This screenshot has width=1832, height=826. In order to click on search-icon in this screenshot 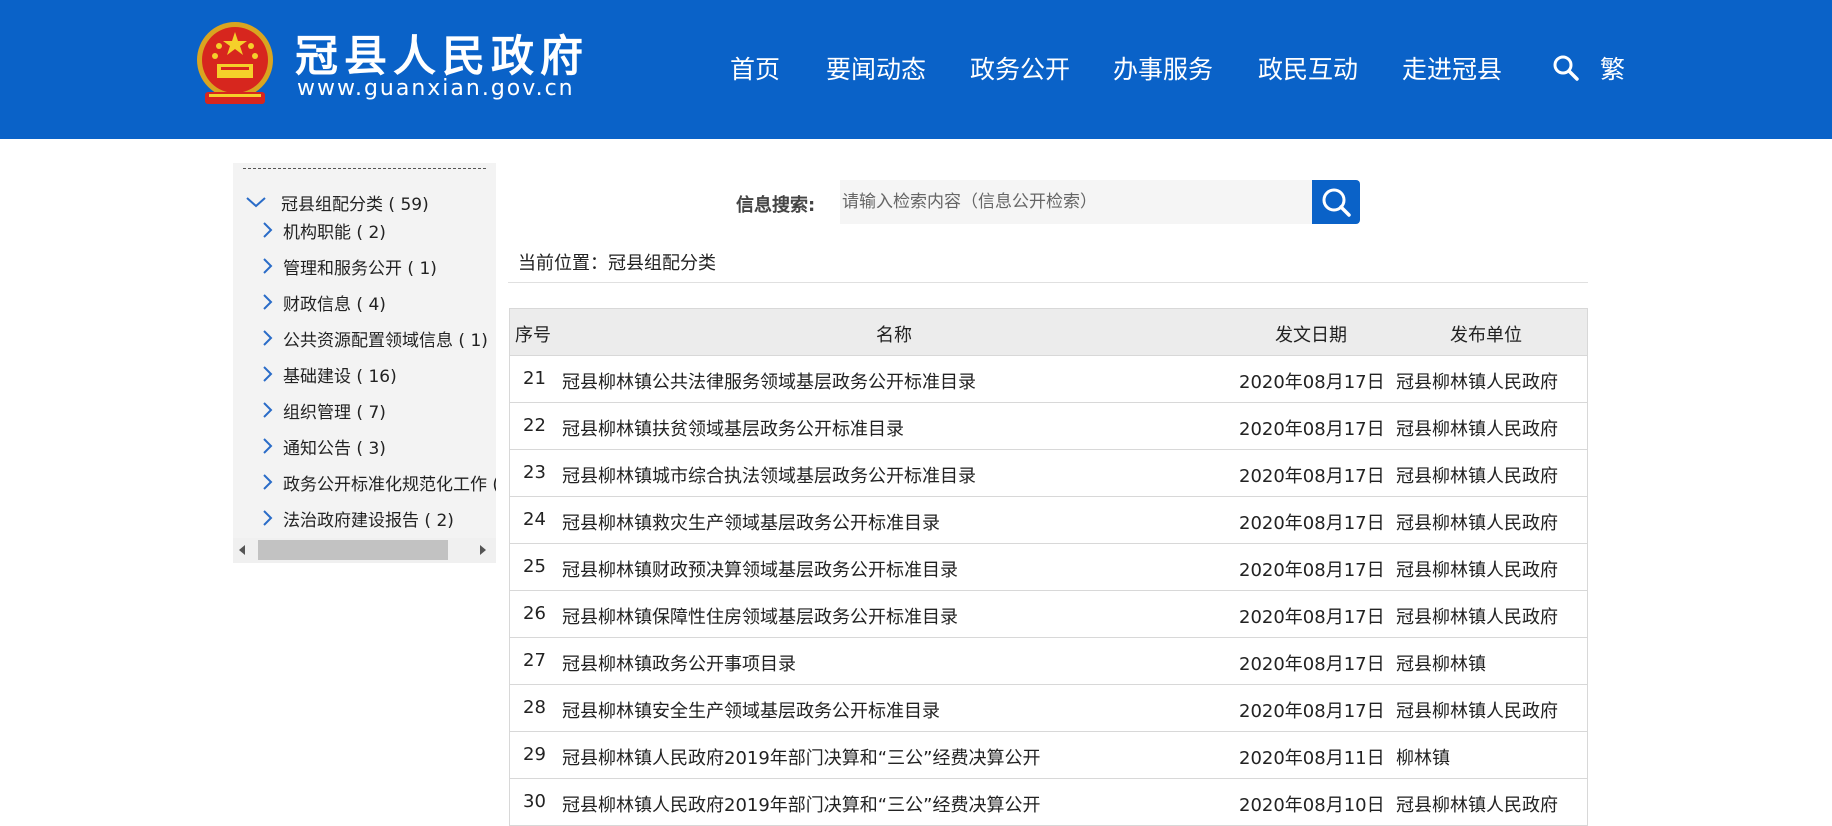, I will do `click(1566, 68)`.